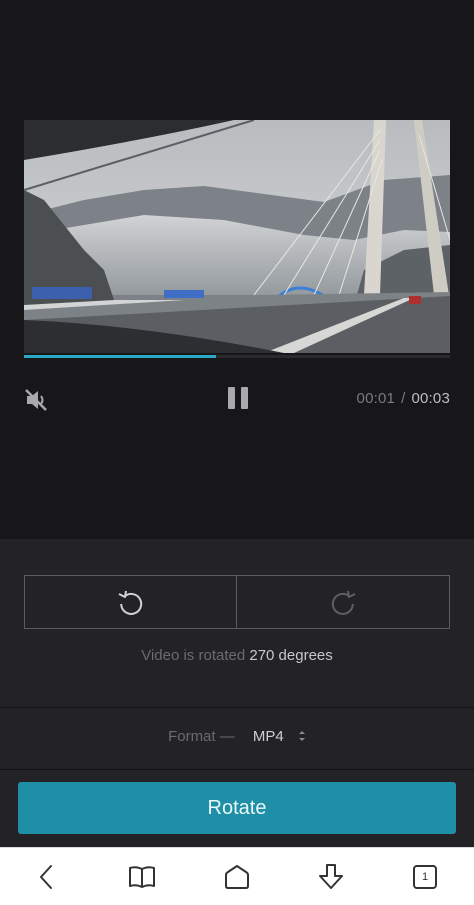 Image resolution: width=474 pixels, height=905 pixels. I want to click on rotation-degrees: 270 degrees, so click(291, 655).